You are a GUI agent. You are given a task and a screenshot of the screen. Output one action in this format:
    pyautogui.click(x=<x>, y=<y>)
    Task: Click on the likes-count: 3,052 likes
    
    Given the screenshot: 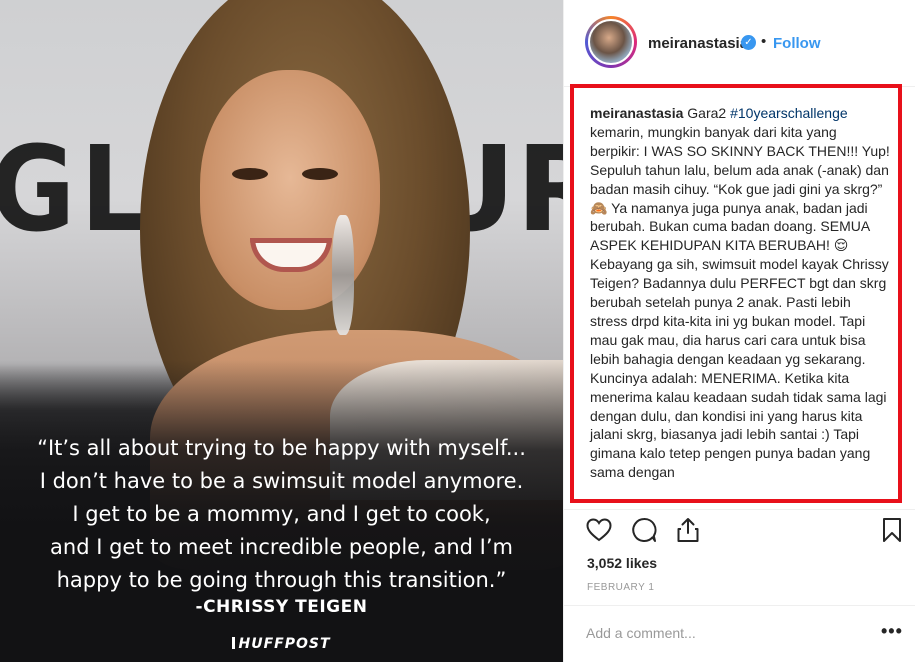 What is the action you would take?
    pyautogui.click(x=622, y=563)
    